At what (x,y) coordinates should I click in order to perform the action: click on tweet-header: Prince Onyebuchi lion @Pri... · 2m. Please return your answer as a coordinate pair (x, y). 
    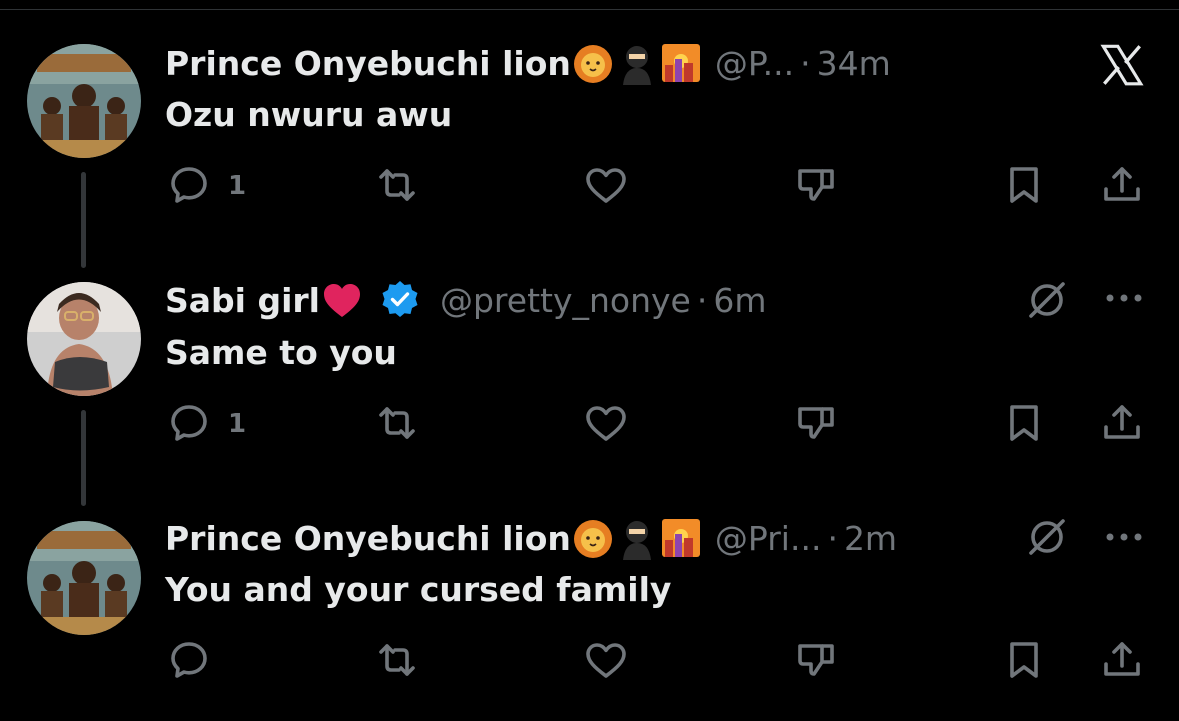
    Looking at the image, I should click on (531, 538).